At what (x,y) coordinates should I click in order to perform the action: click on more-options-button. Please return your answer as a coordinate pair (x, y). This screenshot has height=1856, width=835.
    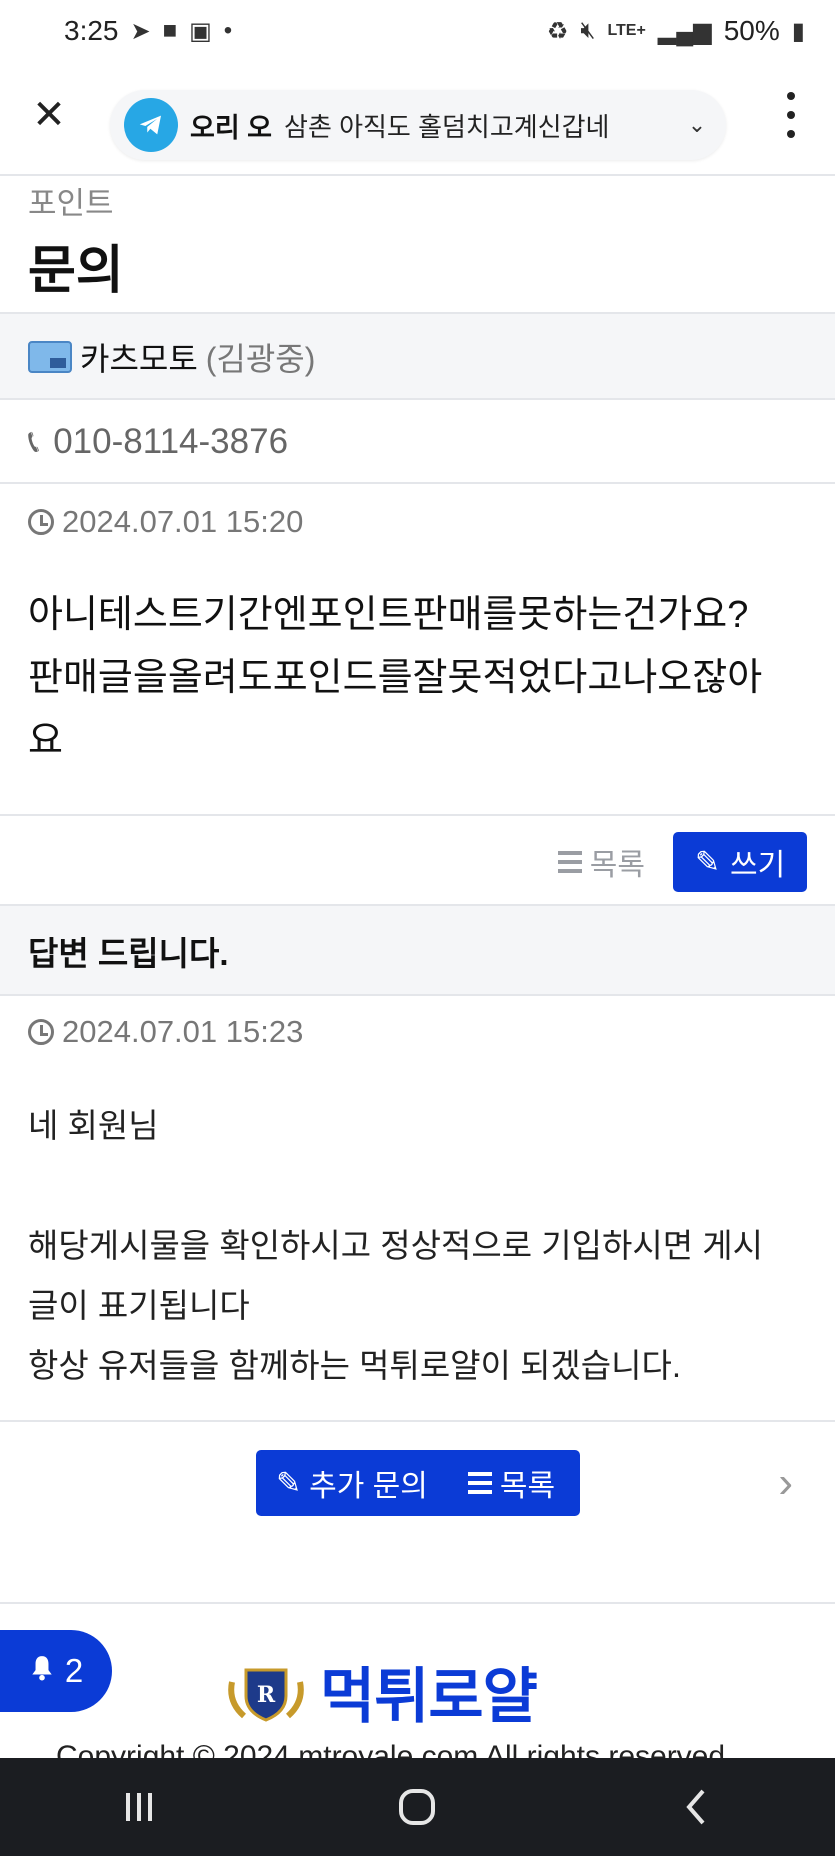
    Looking at the image, I should click on (791, 115).